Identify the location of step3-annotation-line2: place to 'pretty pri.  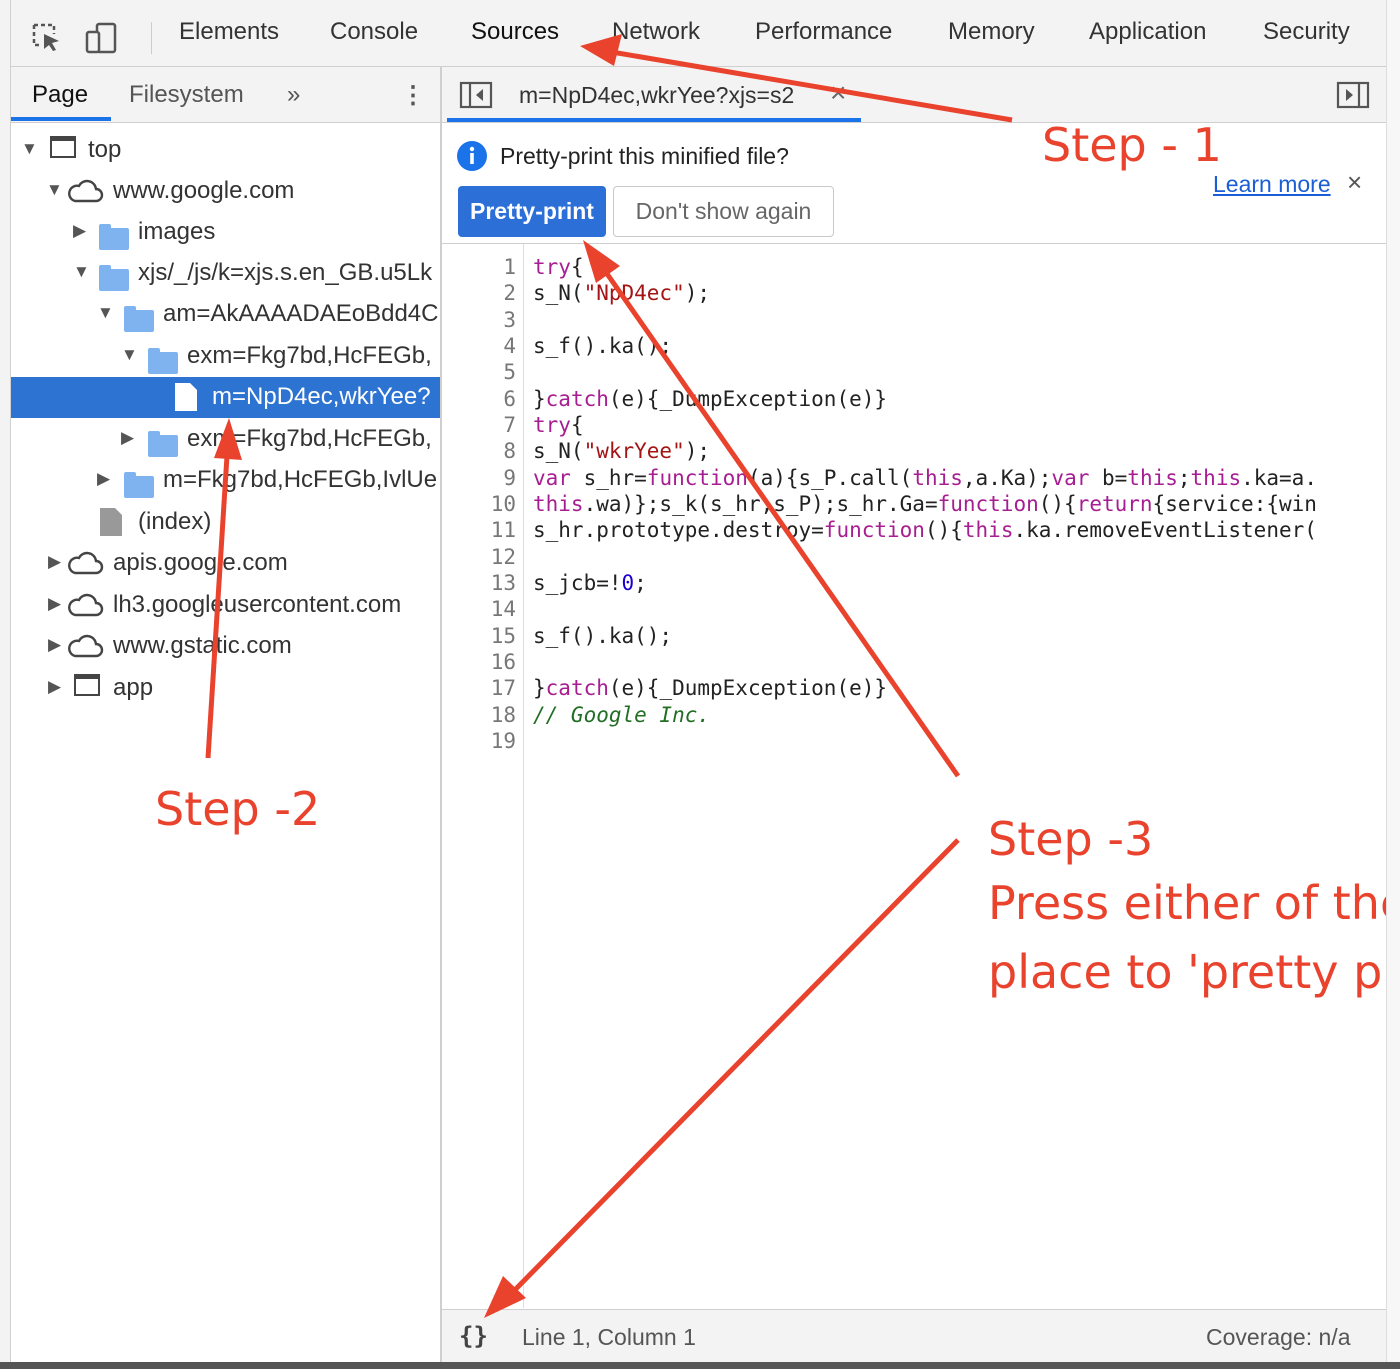
(1187, 972).